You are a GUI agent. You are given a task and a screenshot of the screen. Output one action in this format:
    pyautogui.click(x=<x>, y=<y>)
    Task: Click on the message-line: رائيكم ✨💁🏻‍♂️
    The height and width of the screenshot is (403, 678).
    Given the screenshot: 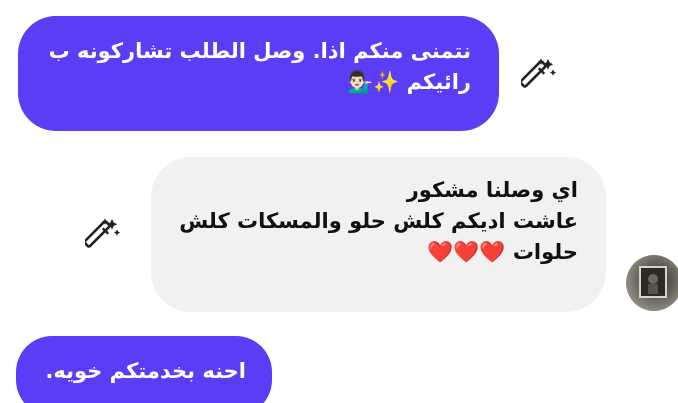 What is the action you would take?
    pyautogui.click(x=256, y=82)
    